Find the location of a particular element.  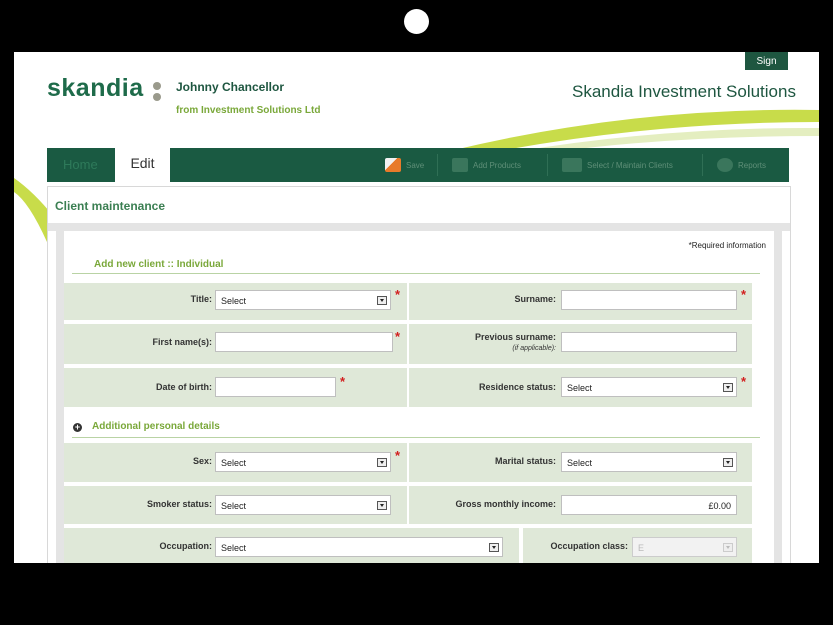

sex-label: Sex: is located at coordinates (202, 461).